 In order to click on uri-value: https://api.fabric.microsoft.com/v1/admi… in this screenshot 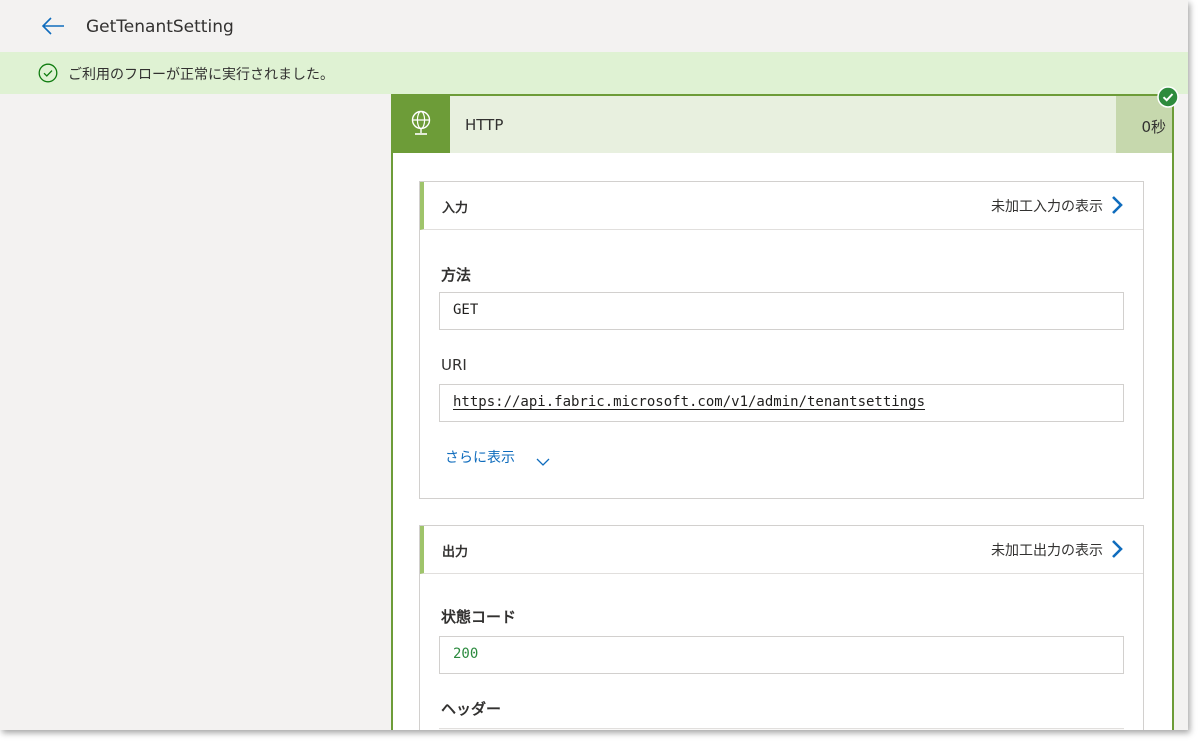, I will do `click(689, 402)`.